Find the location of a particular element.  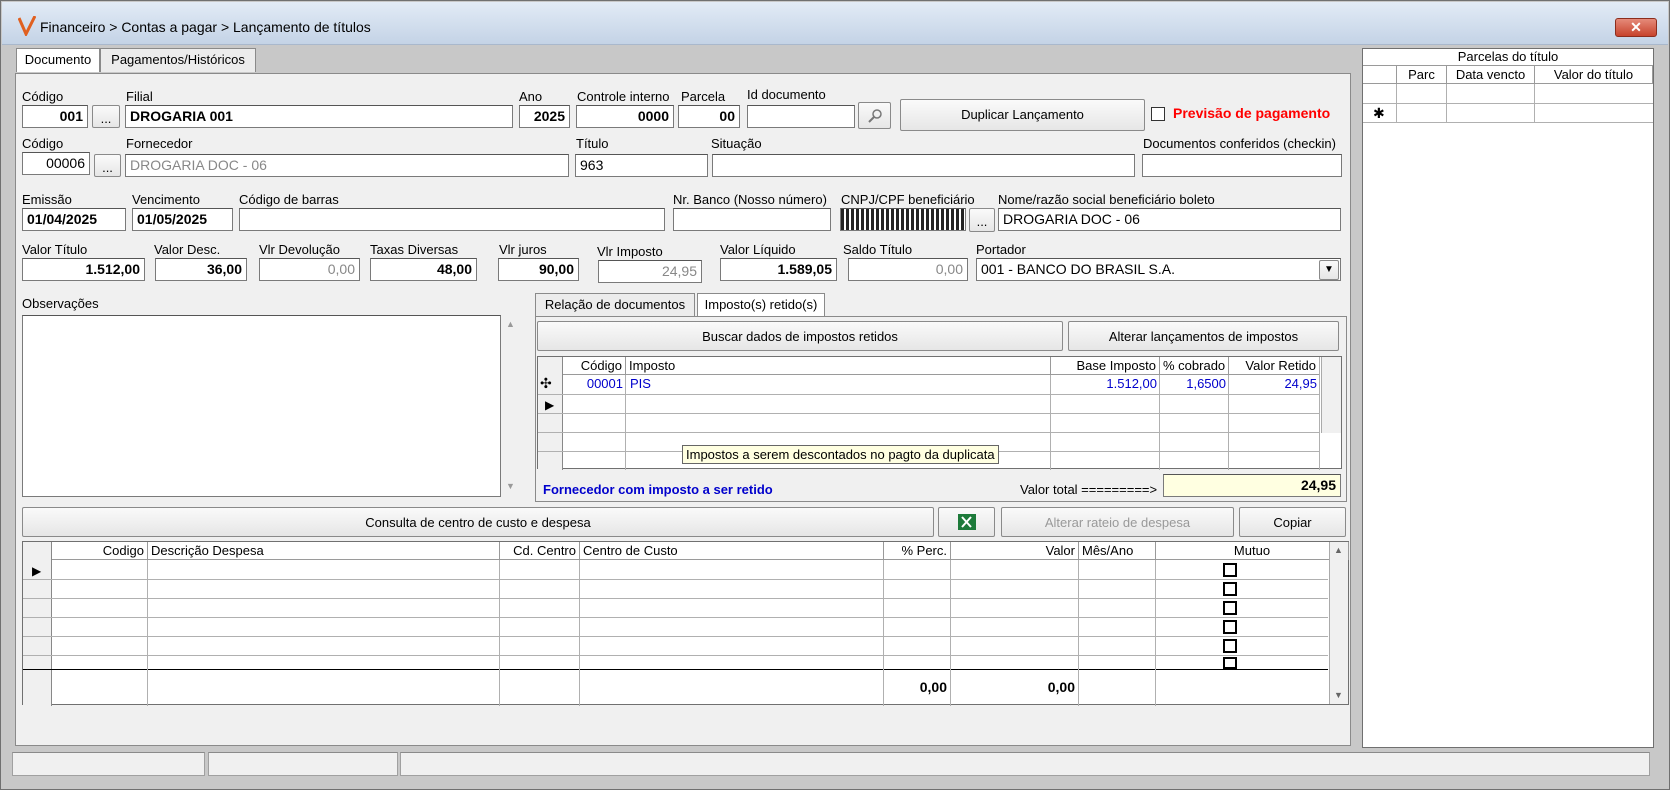

controle-input: 0000 is located at coordinates (625, 116).